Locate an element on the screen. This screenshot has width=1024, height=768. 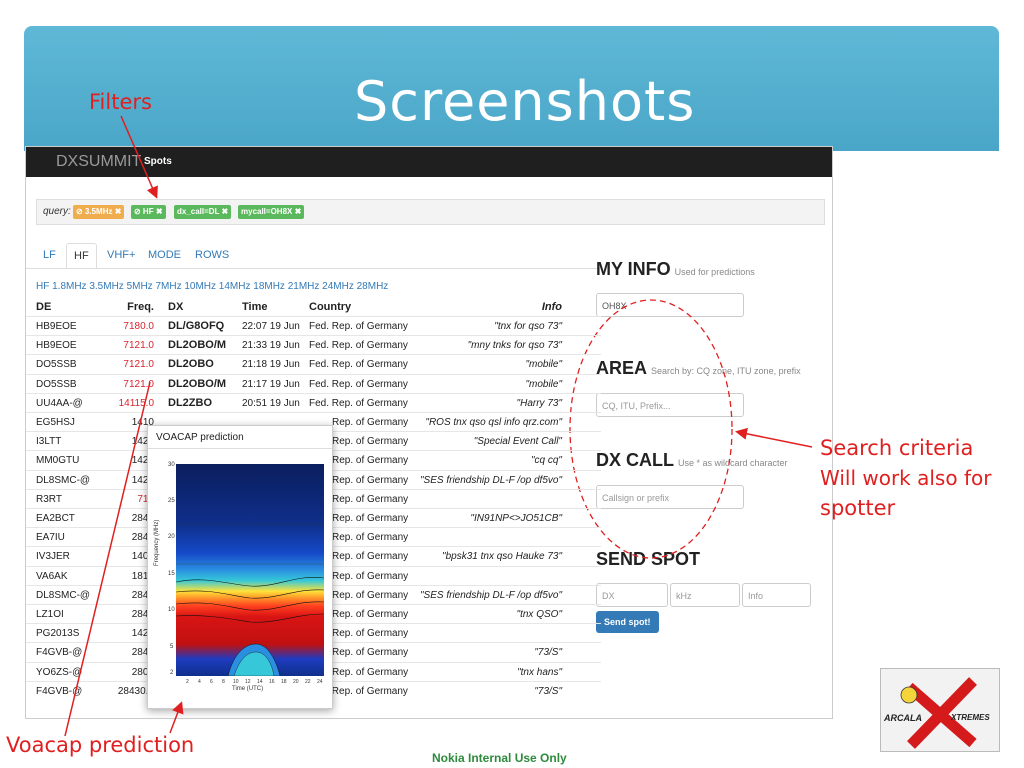
filter-chip-hf: ⊘ HF ✖ is located at coordinates (148, 212).